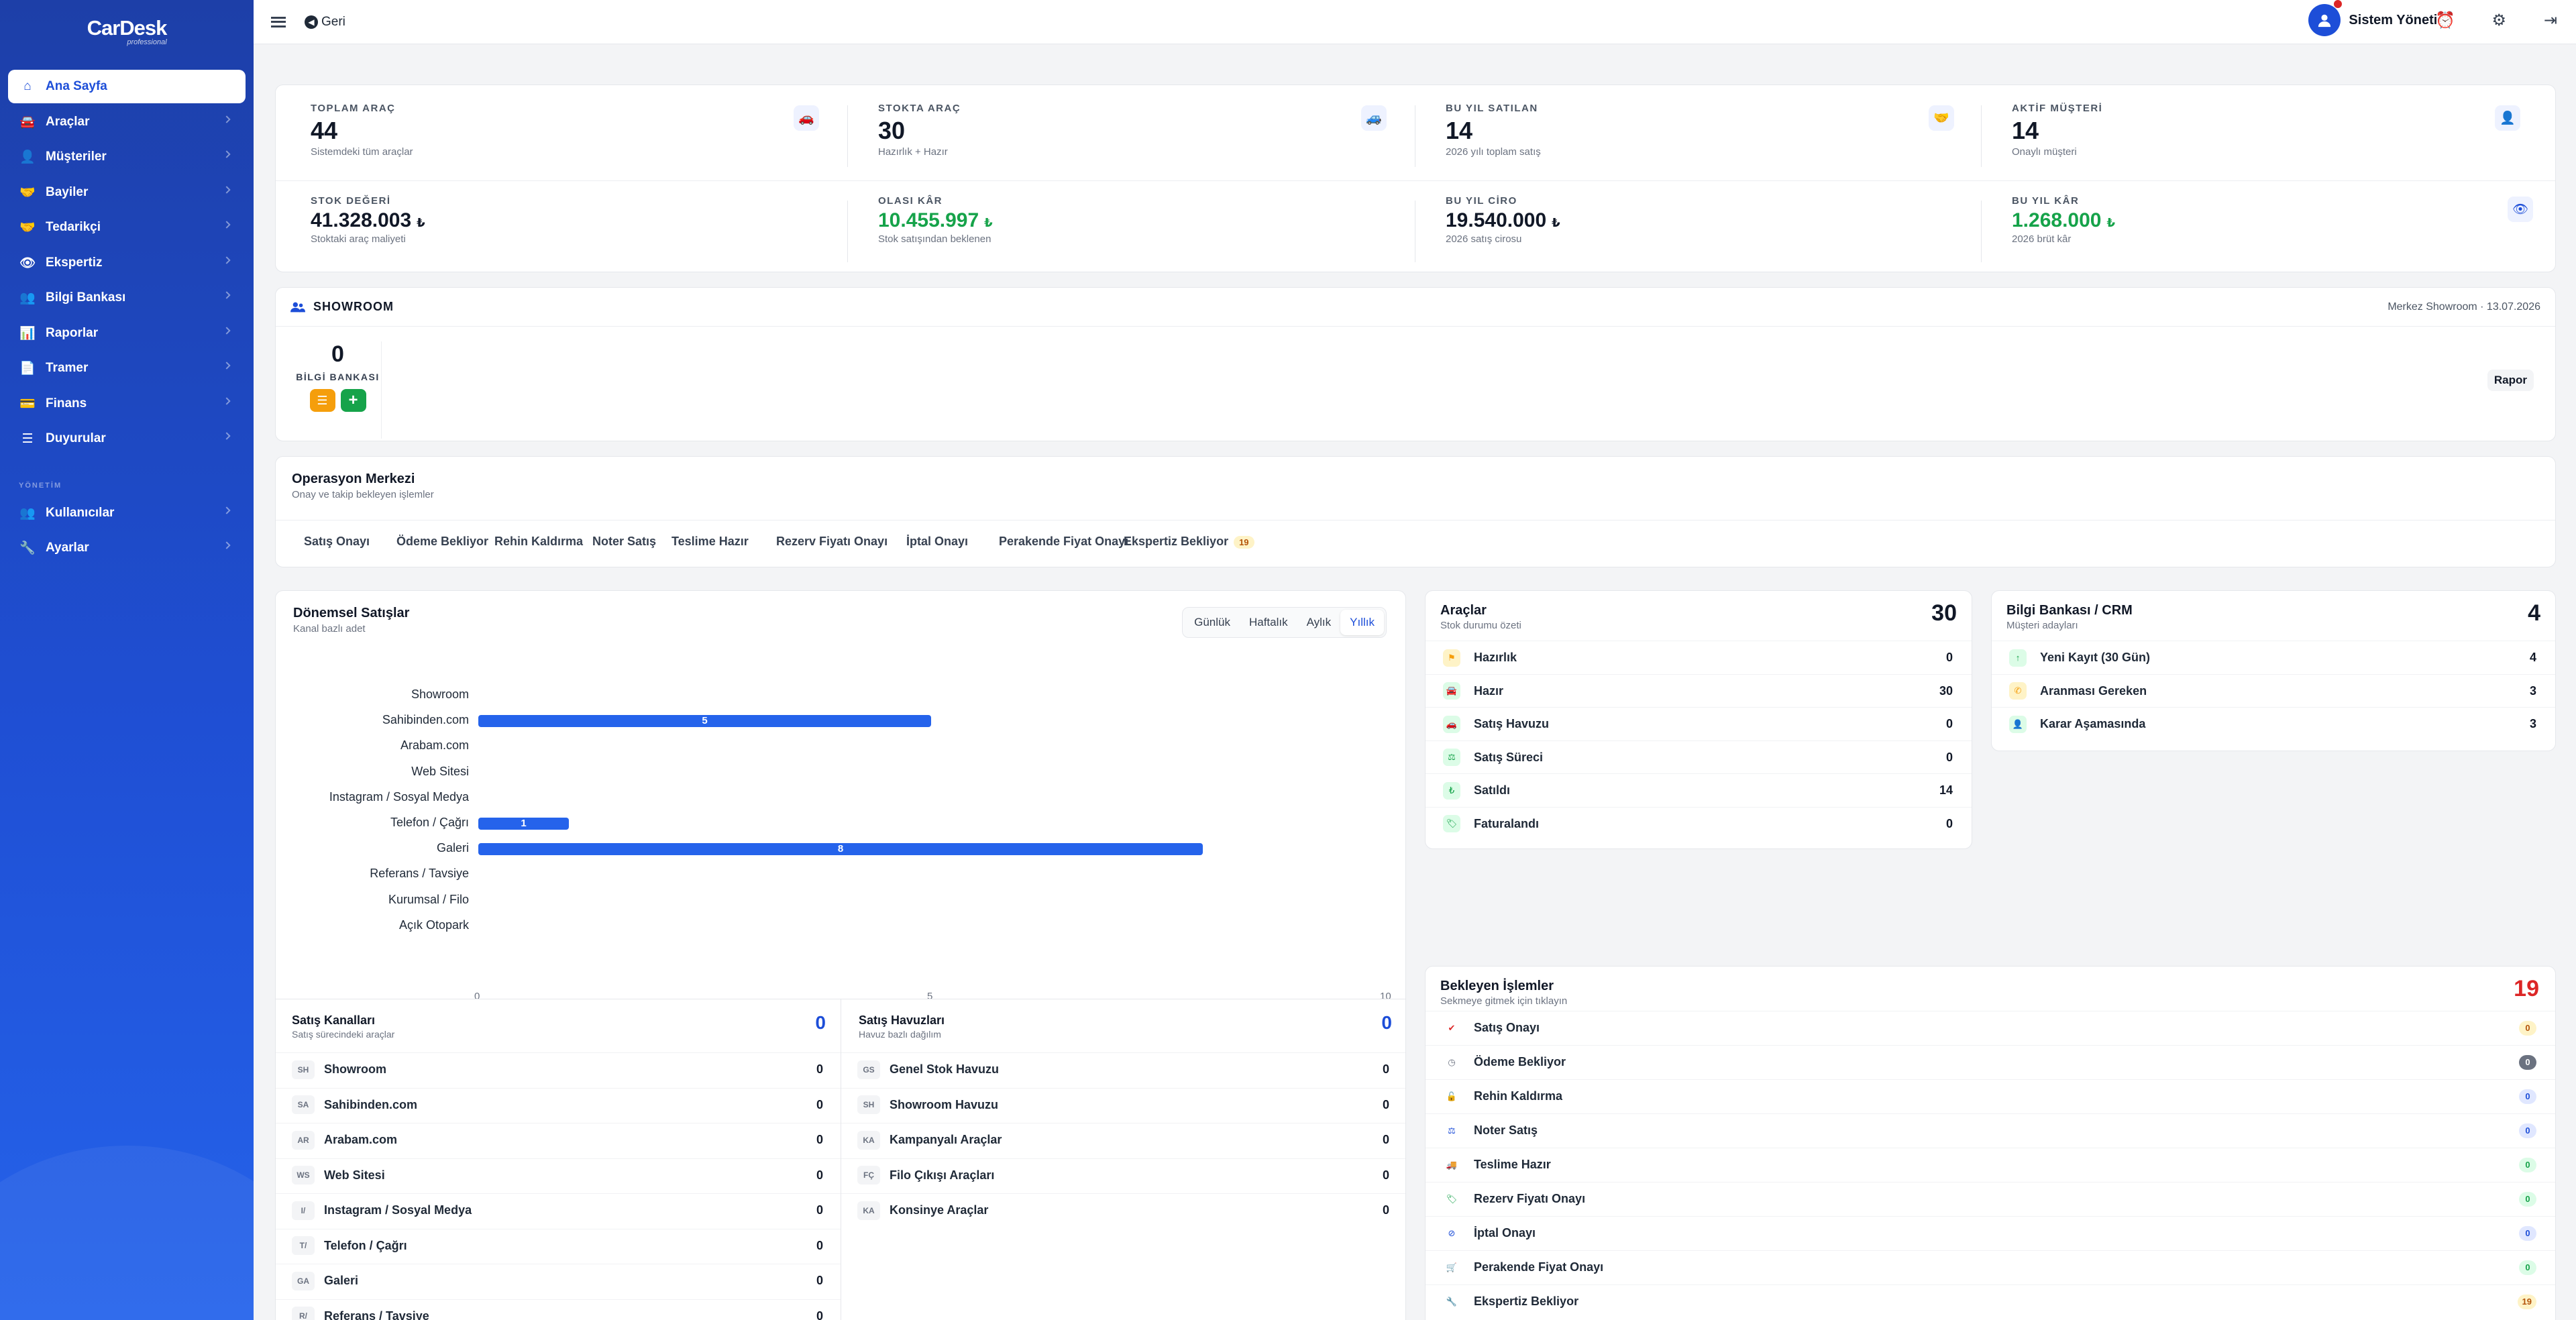 The height and width of the screenshot is (1320, 2576). I want to click on bar: 8, so click(840, 849).